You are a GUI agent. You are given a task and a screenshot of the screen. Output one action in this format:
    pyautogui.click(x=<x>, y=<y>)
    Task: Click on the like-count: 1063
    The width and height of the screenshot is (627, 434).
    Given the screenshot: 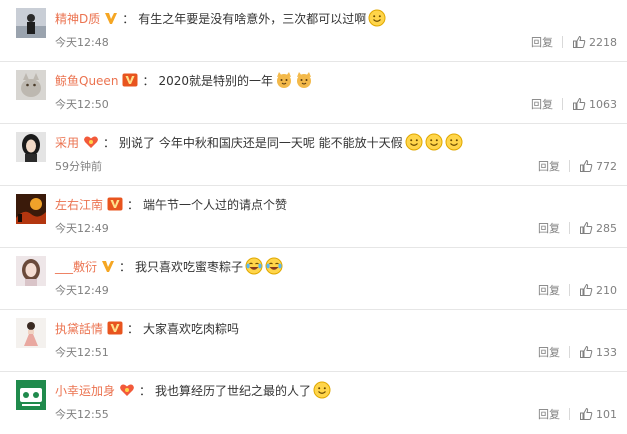 What is the action you would take?
    pyautogui.click(x=603, y=104)
    